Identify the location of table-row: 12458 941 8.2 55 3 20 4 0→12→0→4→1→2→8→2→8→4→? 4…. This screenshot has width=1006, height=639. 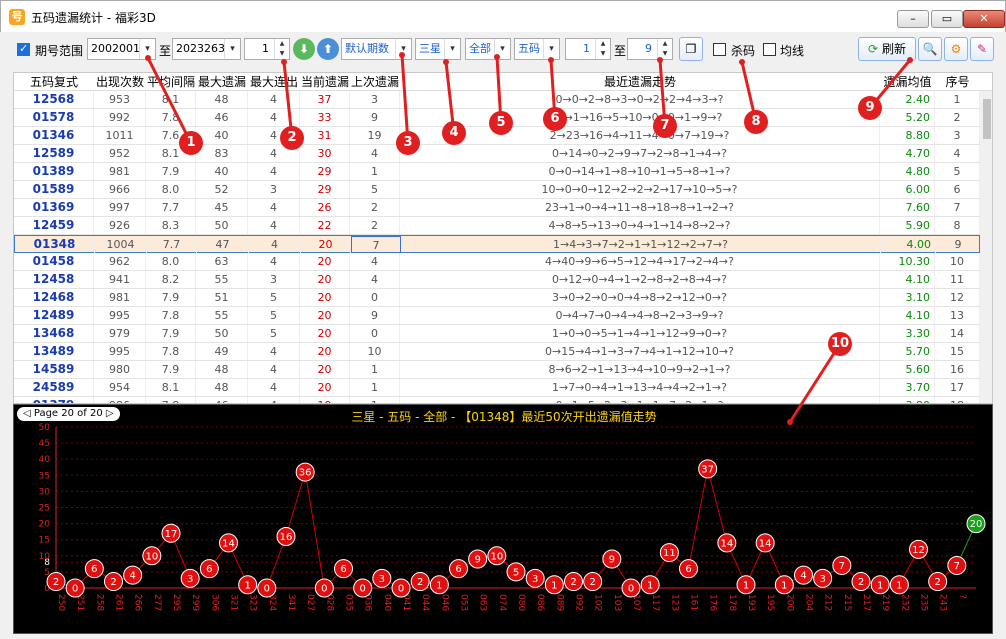
(497, 280).